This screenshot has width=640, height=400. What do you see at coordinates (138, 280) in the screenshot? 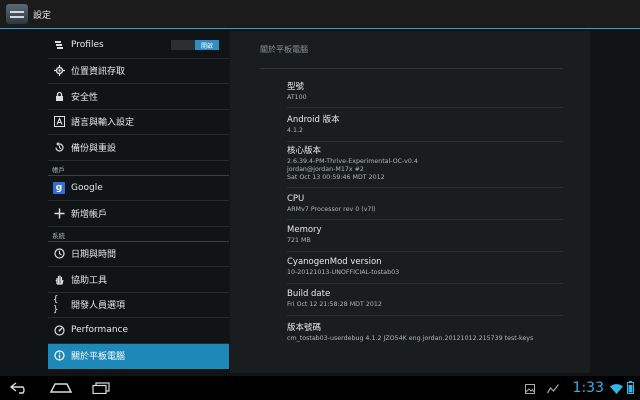
I see `sidebar-item-accessibility: 協助工具` at bounding box center [138, 280].